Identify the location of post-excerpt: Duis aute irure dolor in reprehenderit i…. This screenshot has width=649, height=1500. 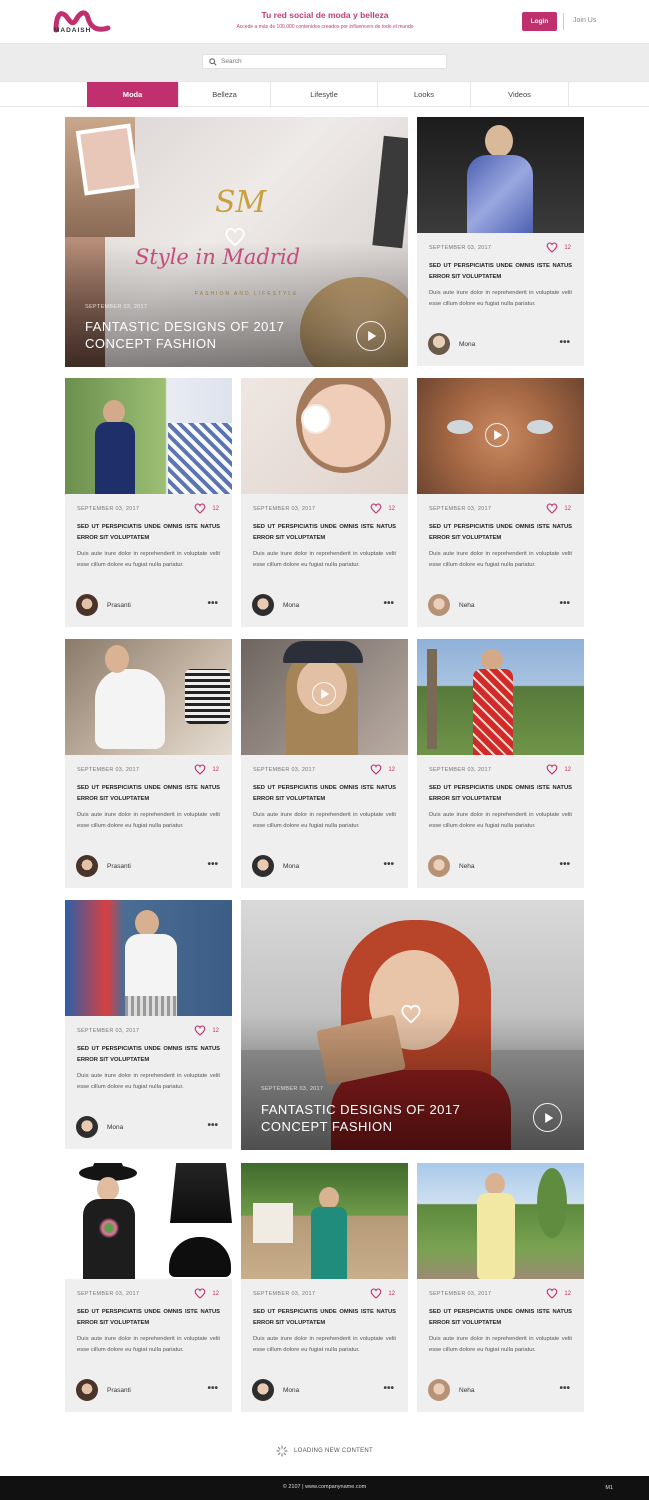
(324, 559).